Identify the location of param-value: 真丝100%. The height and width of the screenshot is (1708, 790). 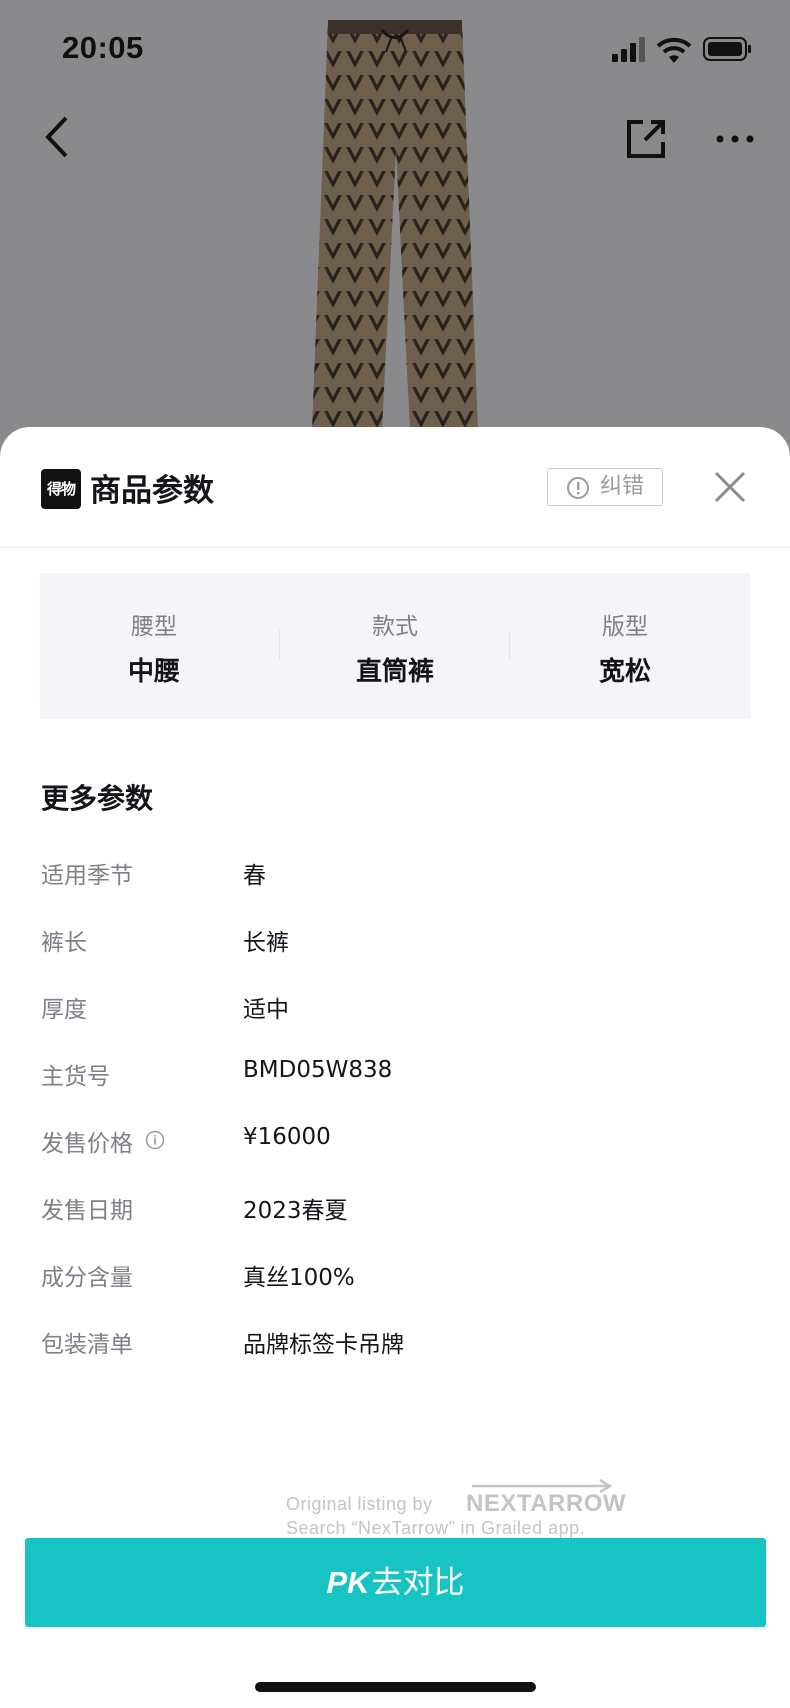
(299, 1278).